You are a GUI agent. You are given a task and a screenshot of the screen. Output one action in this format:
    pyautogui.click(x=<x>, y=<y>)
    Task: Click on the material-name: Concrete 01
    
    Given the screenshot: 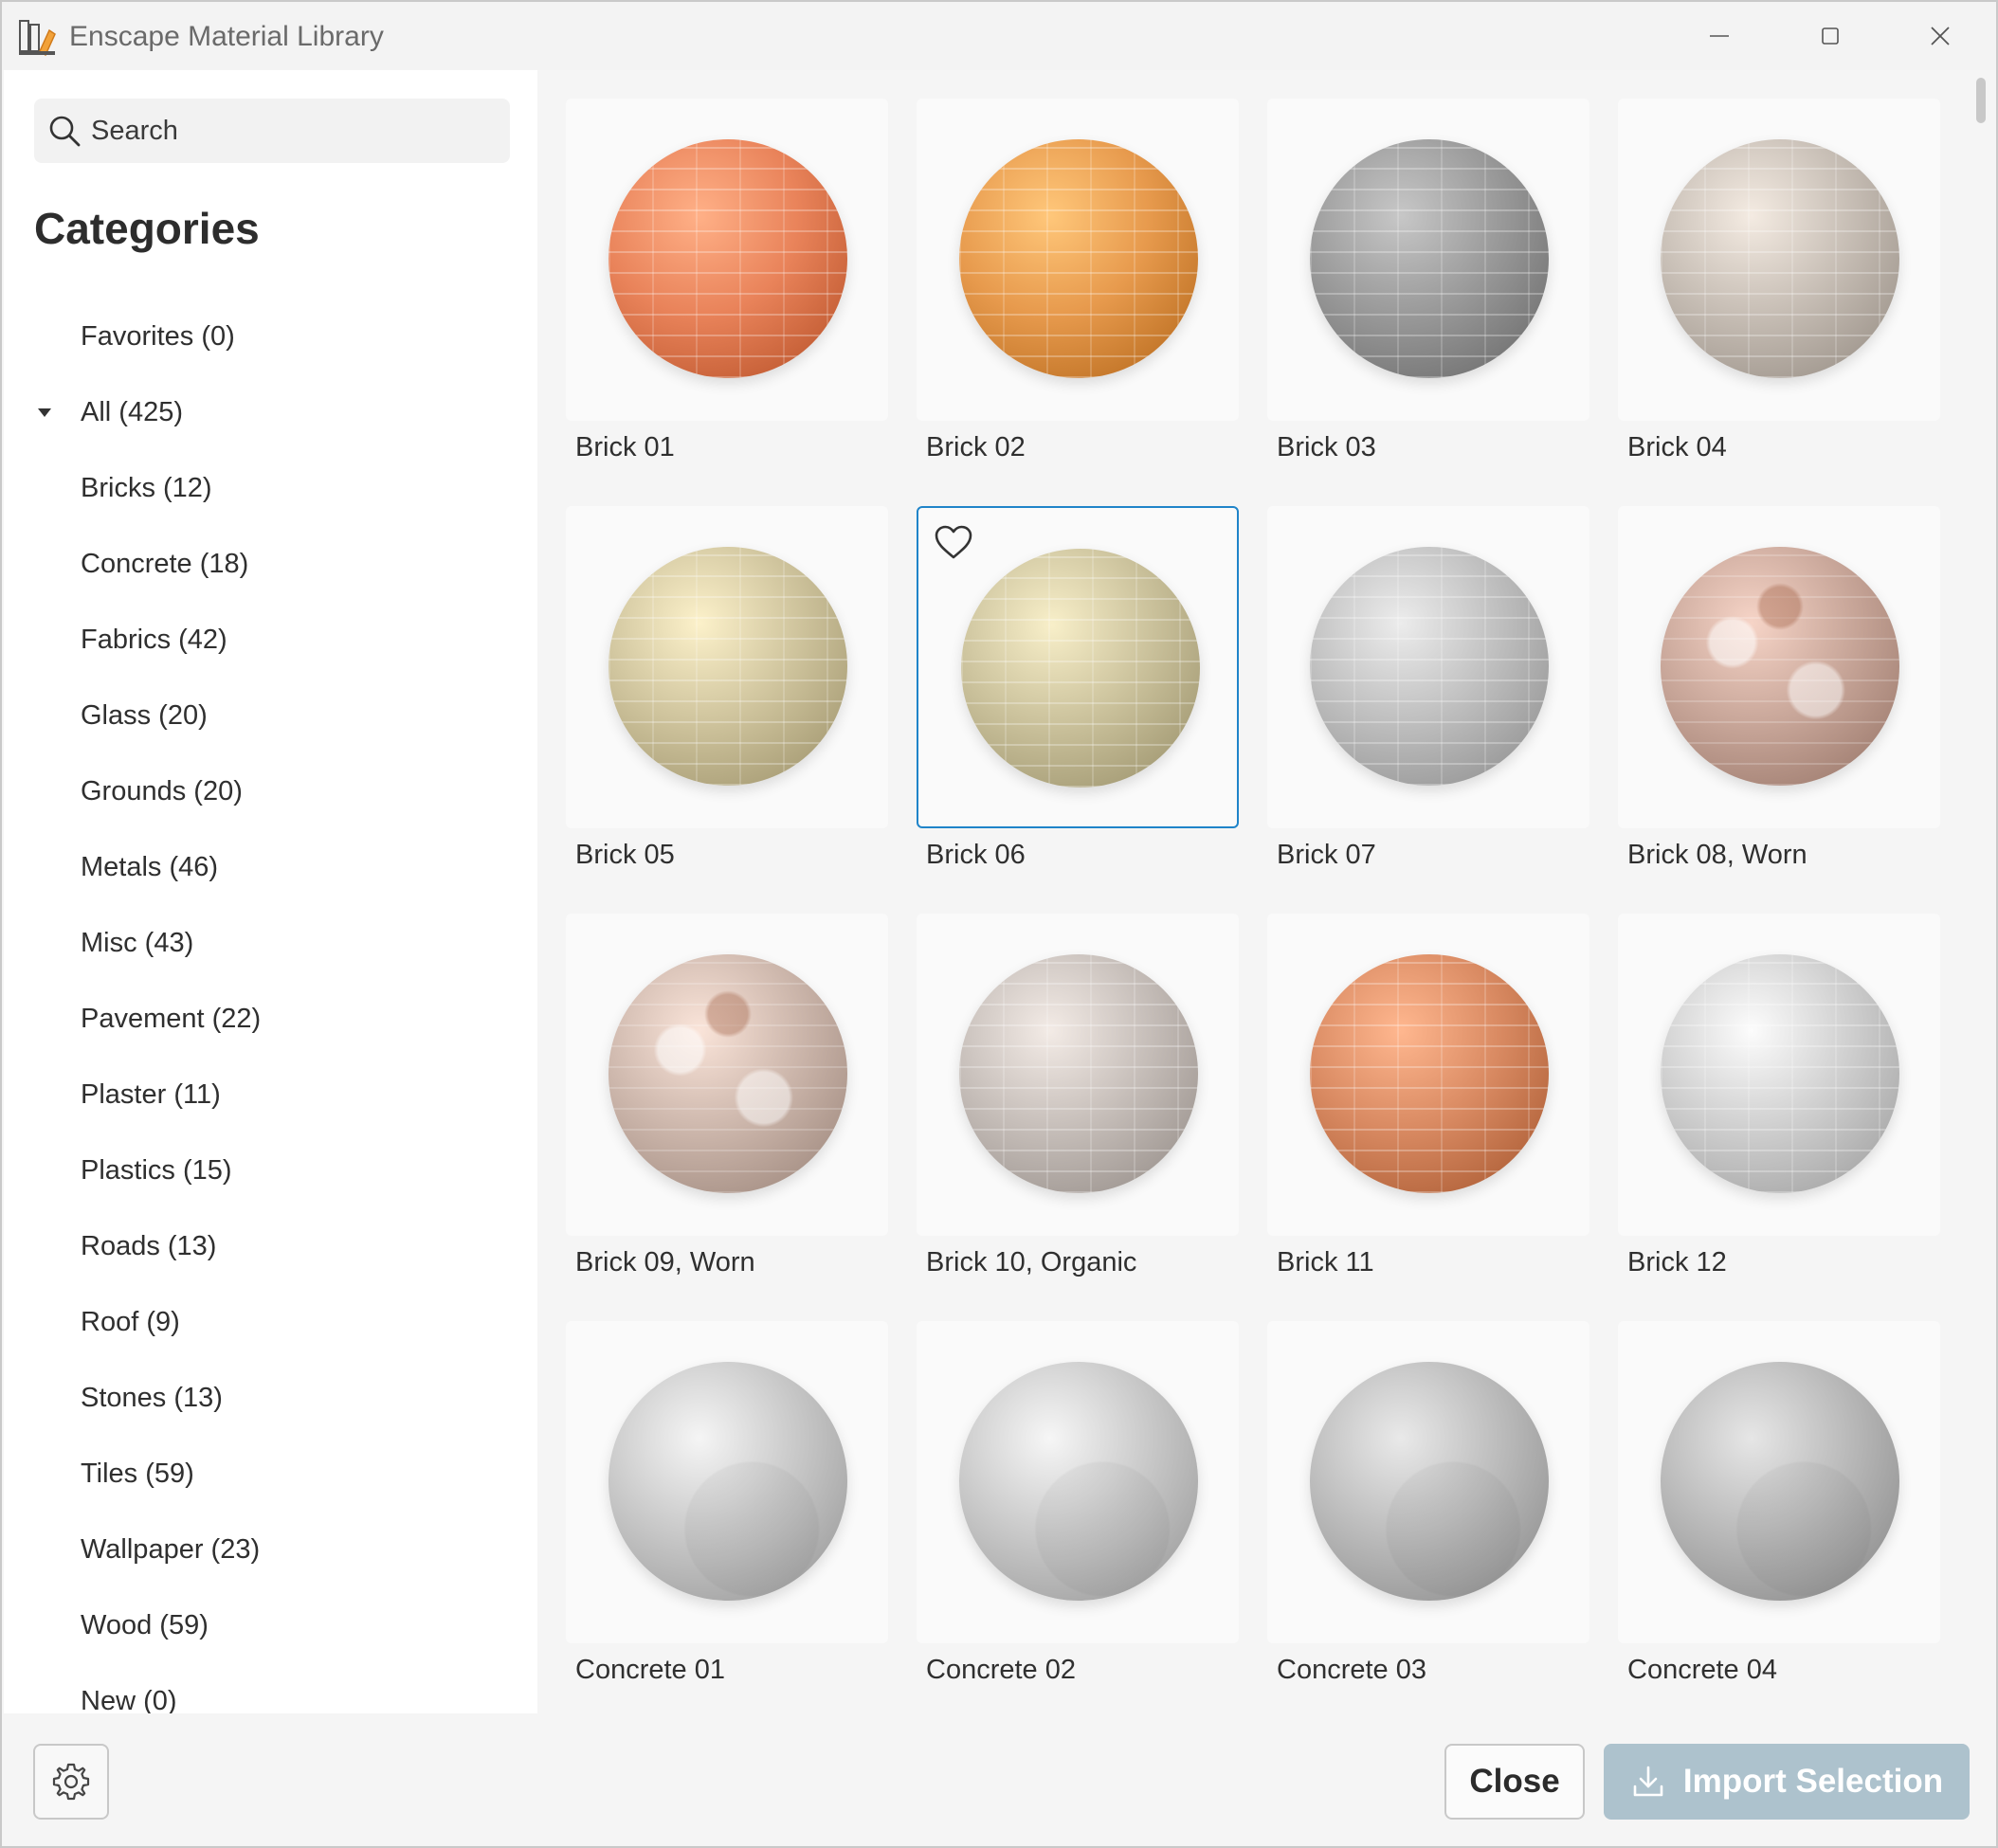 What is the action you would take?
    pyautogui.click(x=650, y=1670)
    